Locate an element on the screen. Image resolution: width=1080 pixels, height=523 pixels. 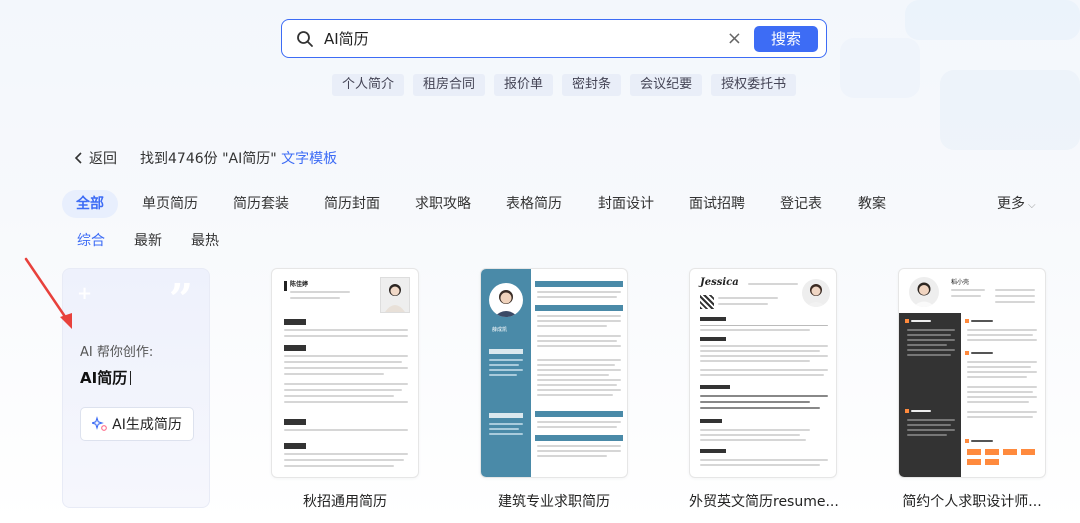
suggestion-chip: 会议纪要 is located at coordinates (666, 85).